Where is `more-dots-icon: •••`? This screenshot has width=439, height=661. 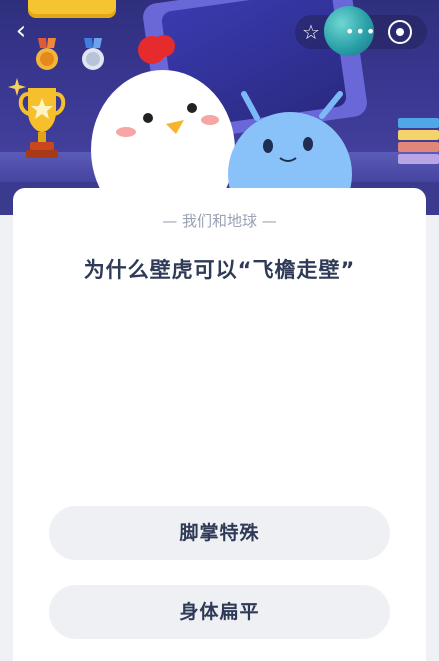
more-dots-icon: ••• is located at coordinates (360, 32).